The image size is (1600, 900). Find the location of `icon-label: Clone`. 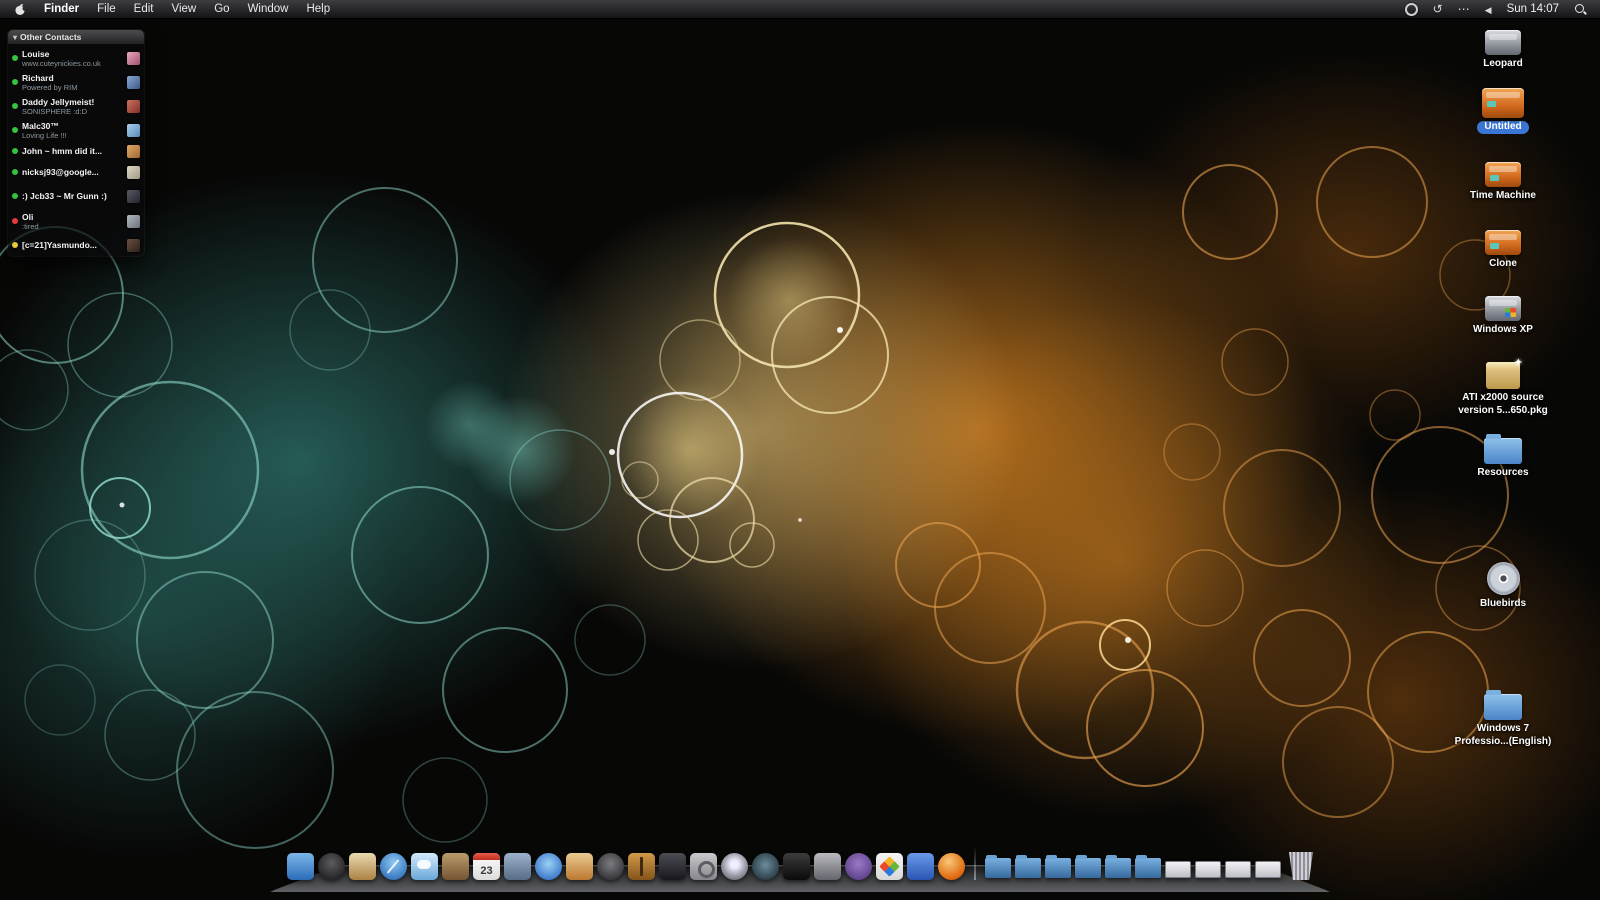

icon-label: Clone is located at coordinates (1503, 263).